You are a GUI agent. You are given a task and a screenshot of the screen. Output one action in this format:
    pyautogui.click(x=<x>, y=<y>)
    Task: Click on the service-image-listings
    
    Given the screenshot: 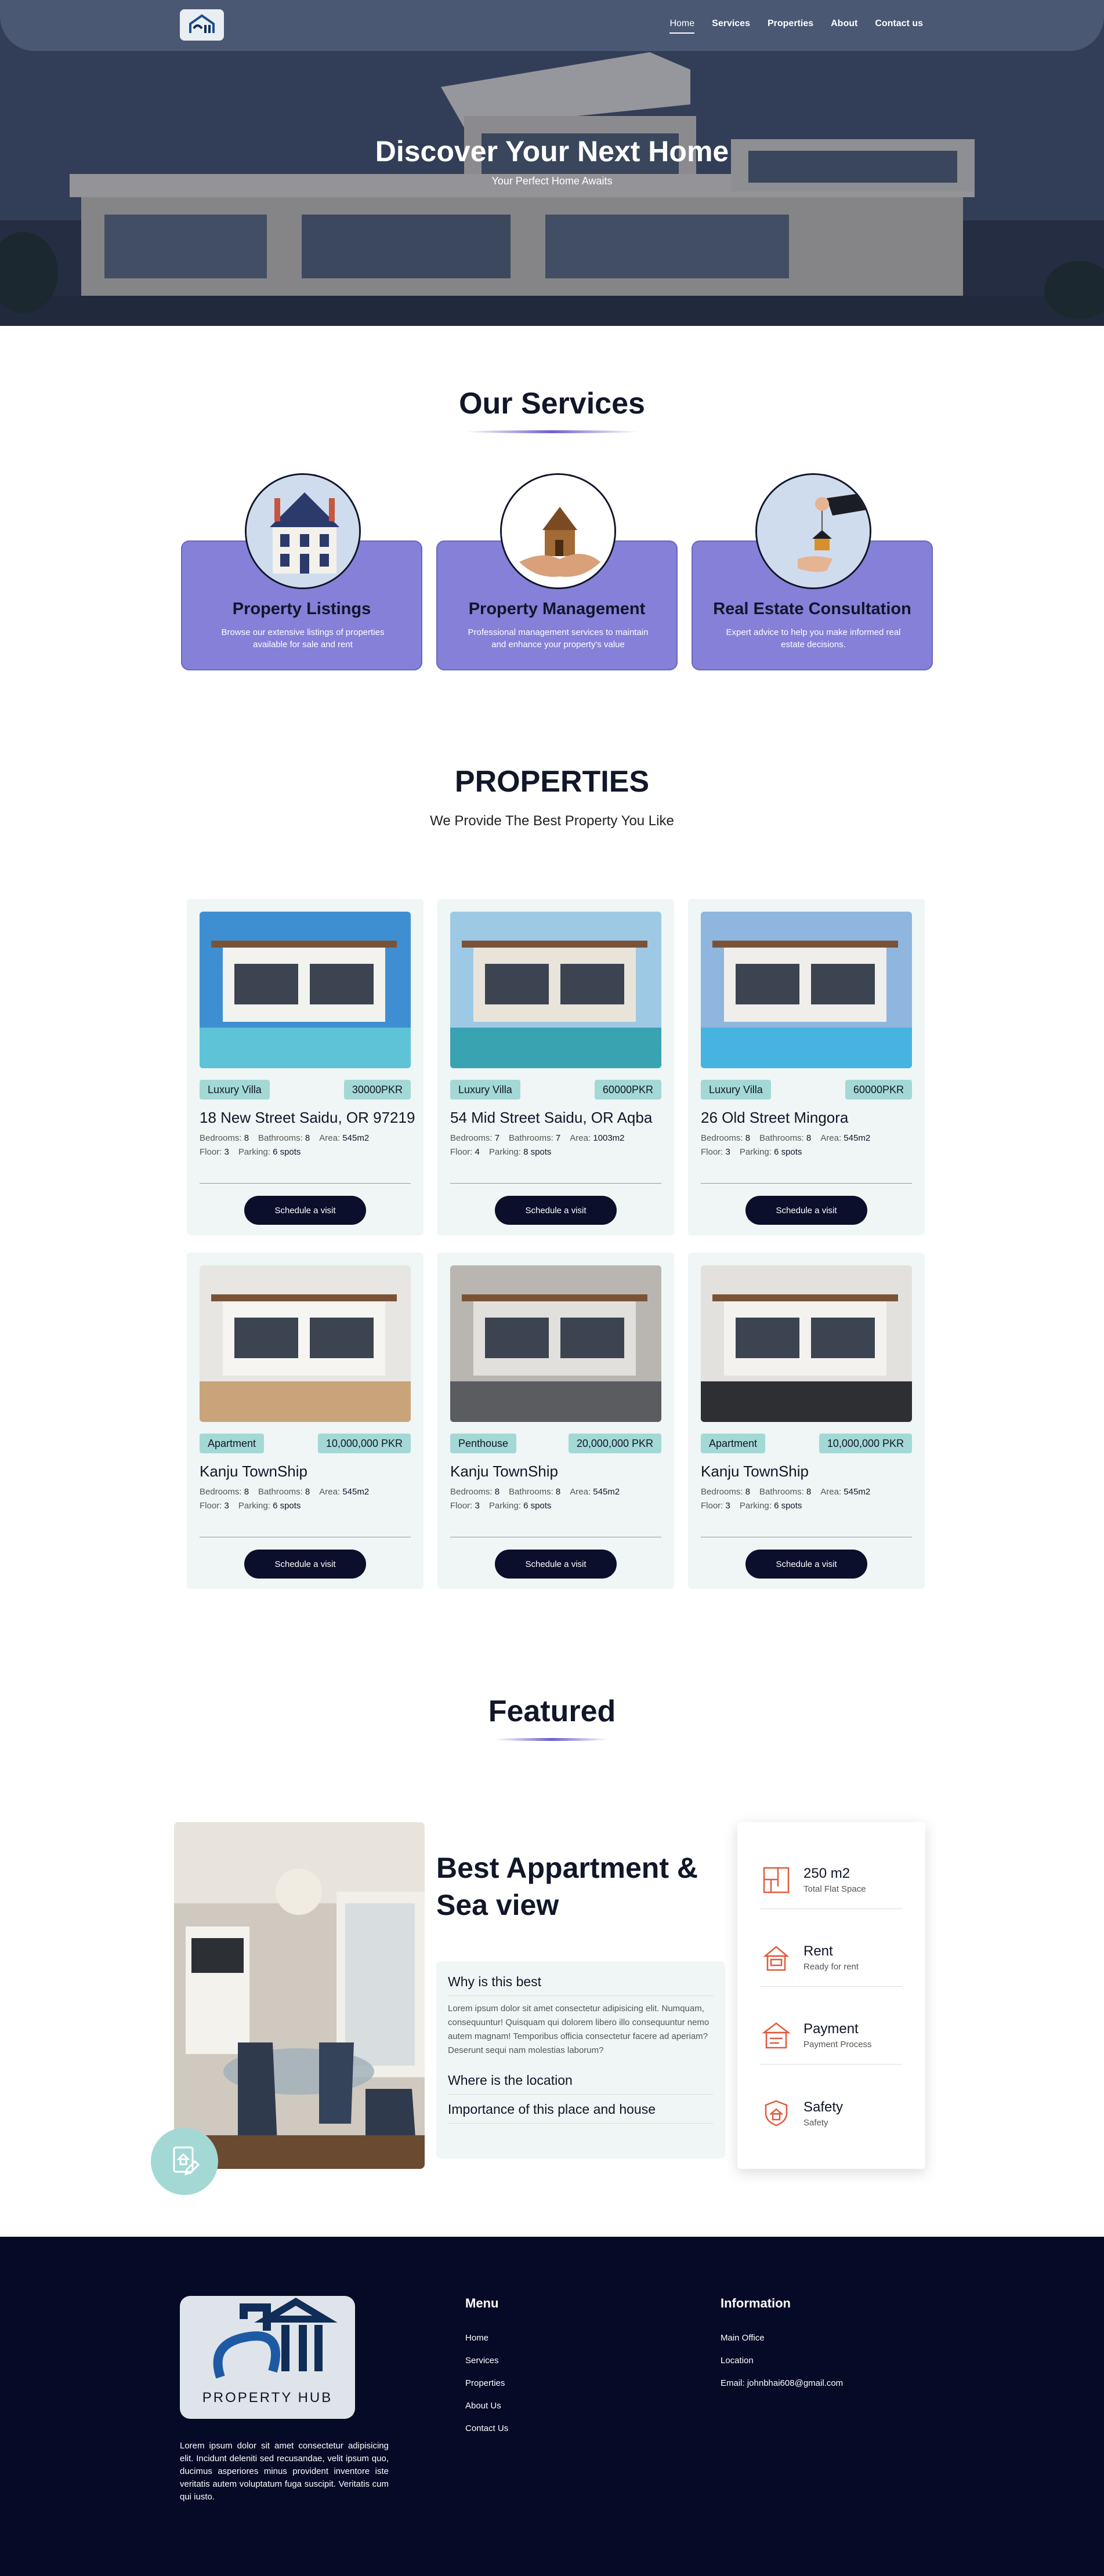 What is the action you would take?
    pyautogui.click(x=303, y=531)
    